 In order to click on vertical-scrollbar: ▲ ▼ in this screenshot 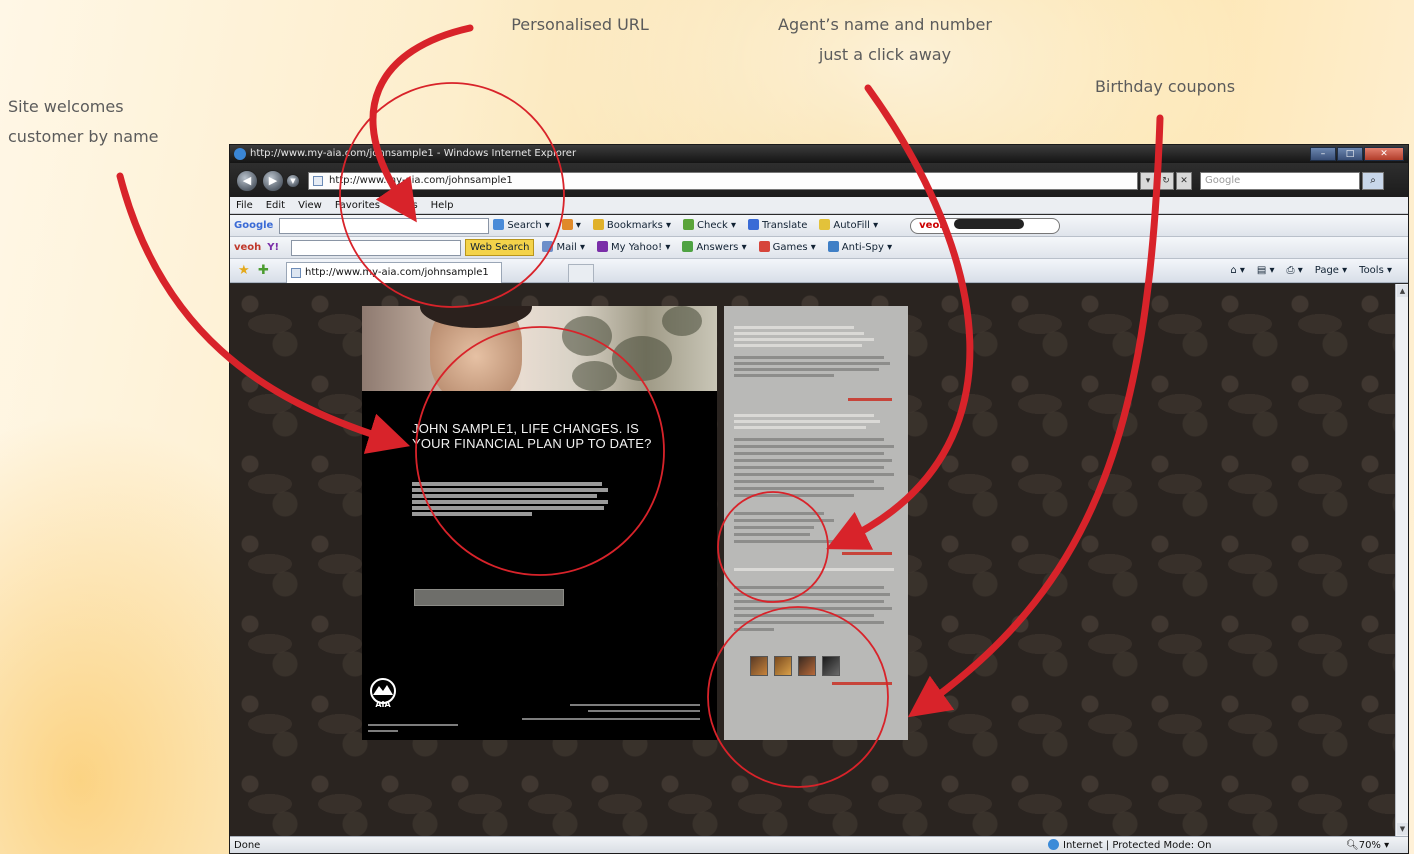, I will do `click(1401, 560)`.